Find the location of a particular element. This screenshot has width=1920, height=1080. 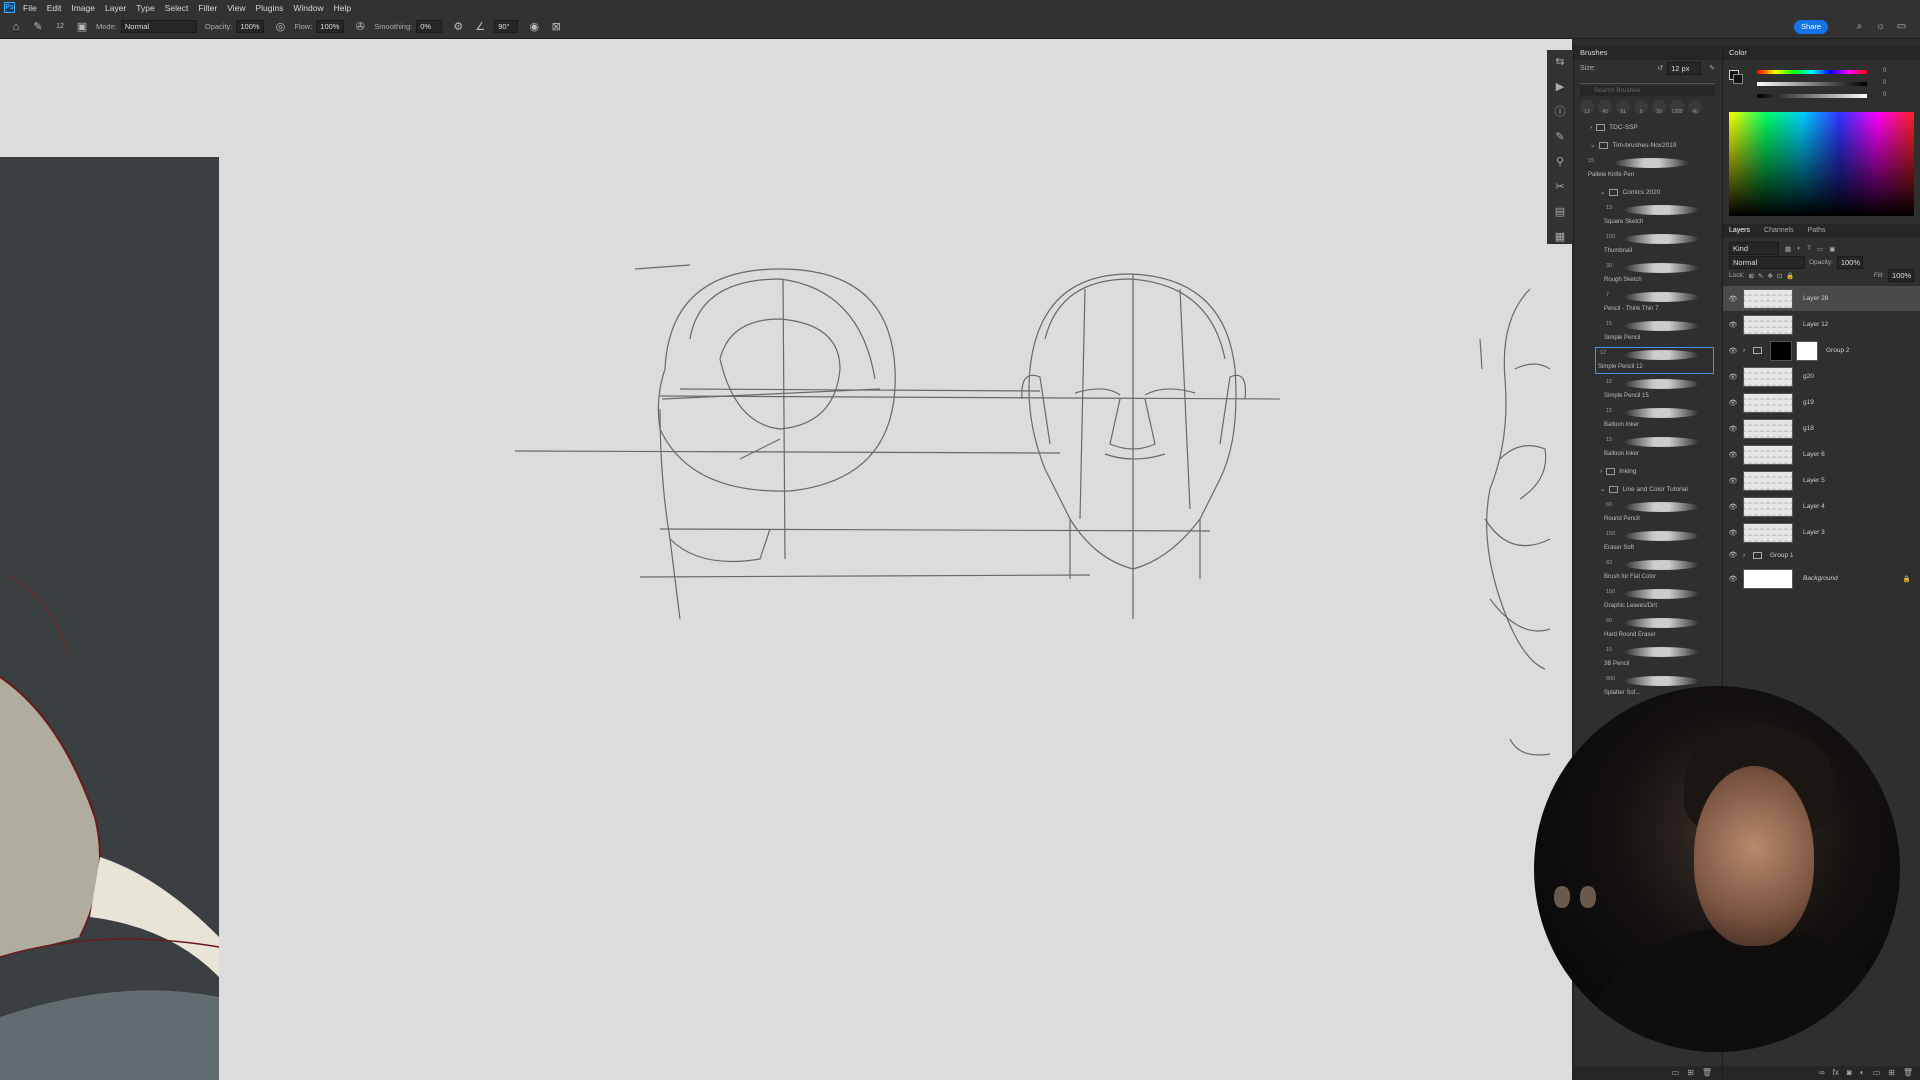

brightness-slider is located at coordinates (1812, 96).